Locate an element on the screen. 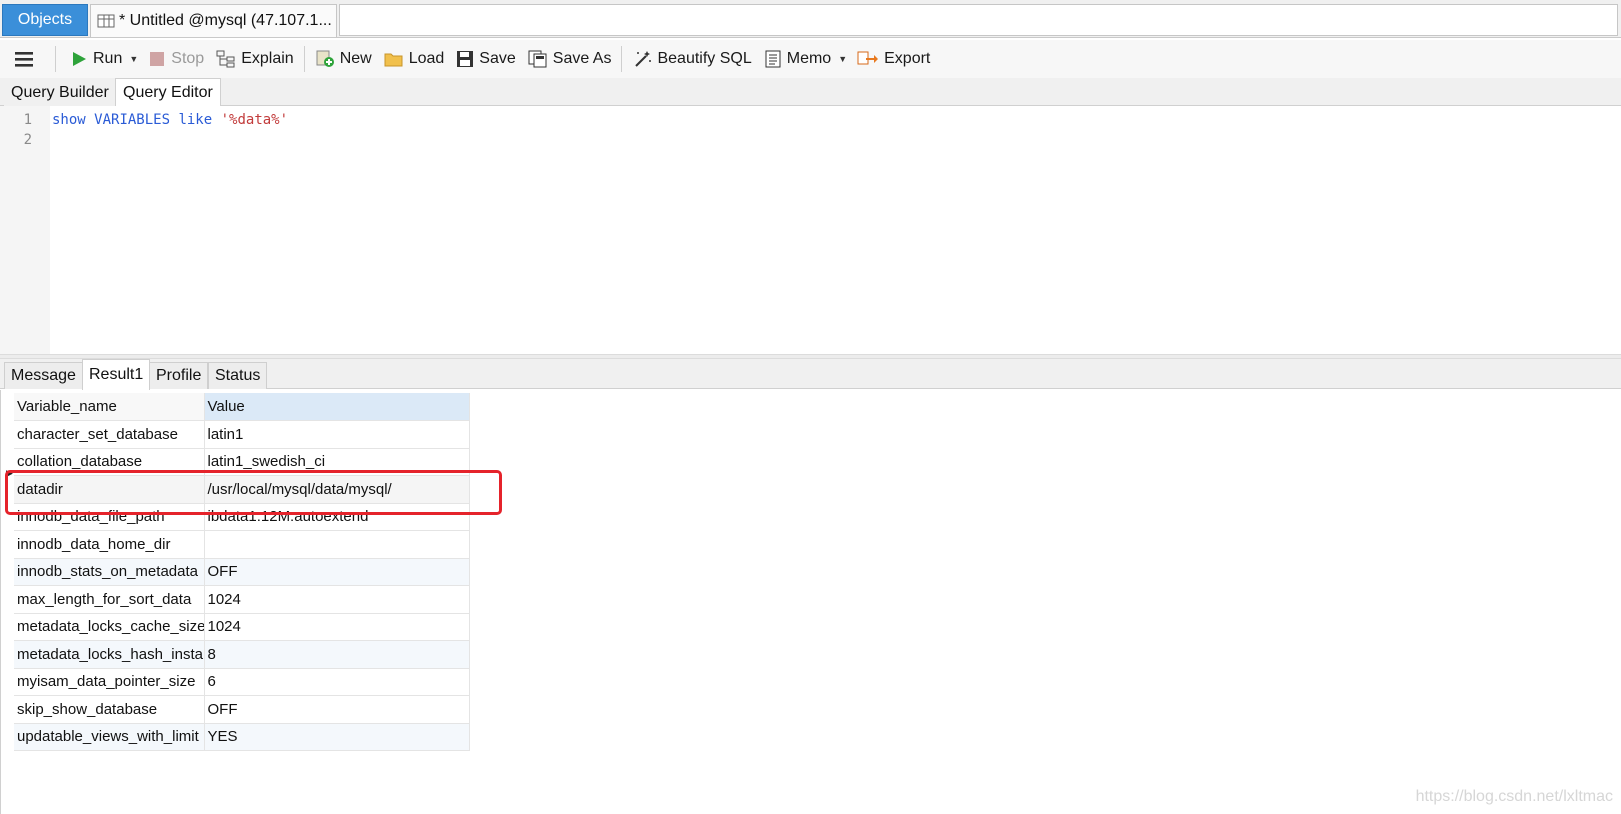 This screenshot has height=814, width=1621. cell-value: 8 is located at coordinates (337, 654).